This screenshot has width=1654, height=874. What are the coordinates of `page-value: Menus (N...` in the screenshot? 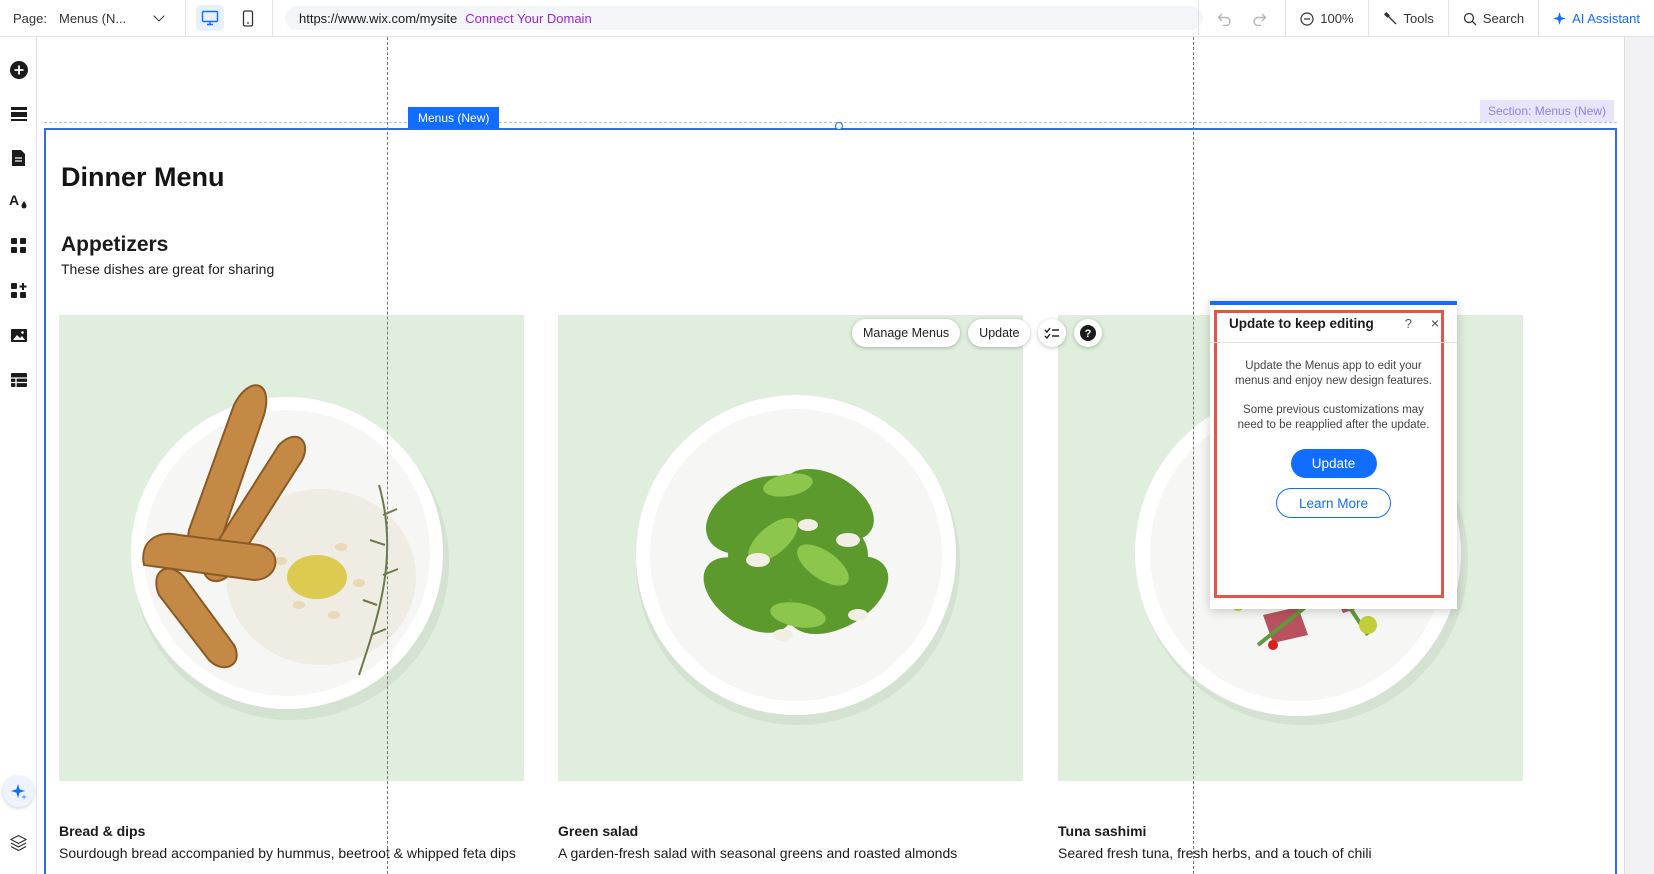 It's located at (99, 18).